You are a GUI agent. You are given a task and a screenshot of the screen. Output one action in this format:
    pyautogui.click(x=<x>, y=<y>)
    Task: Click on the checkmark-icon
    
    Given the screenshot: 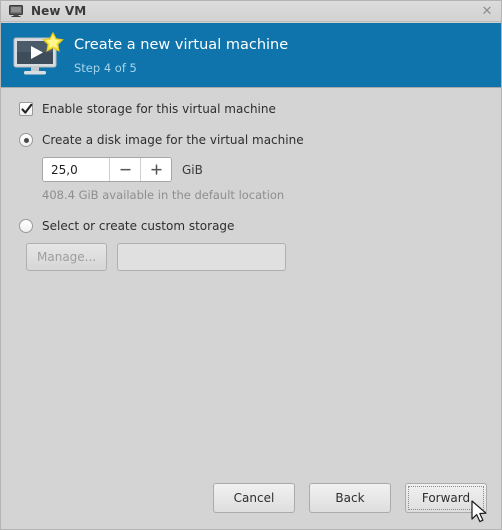 What is the action you would take?
    pyautogui.click(x=27, y=108)
    